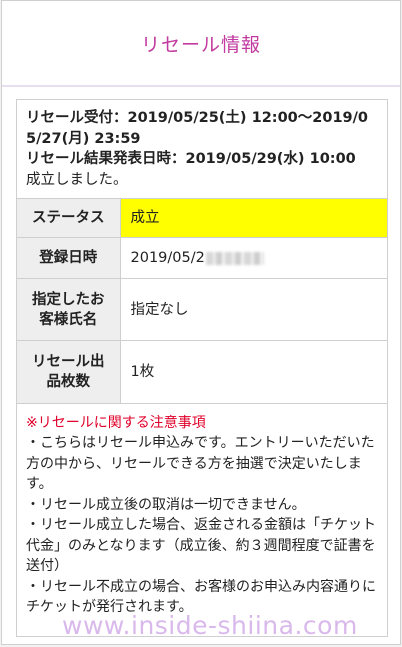 Image resolution: width=402 pixels, height=647 pixels. Describe the element at coordinates (69, 371) in the screenshot. I see `quantity-label: リセール出品枚数` at that location.